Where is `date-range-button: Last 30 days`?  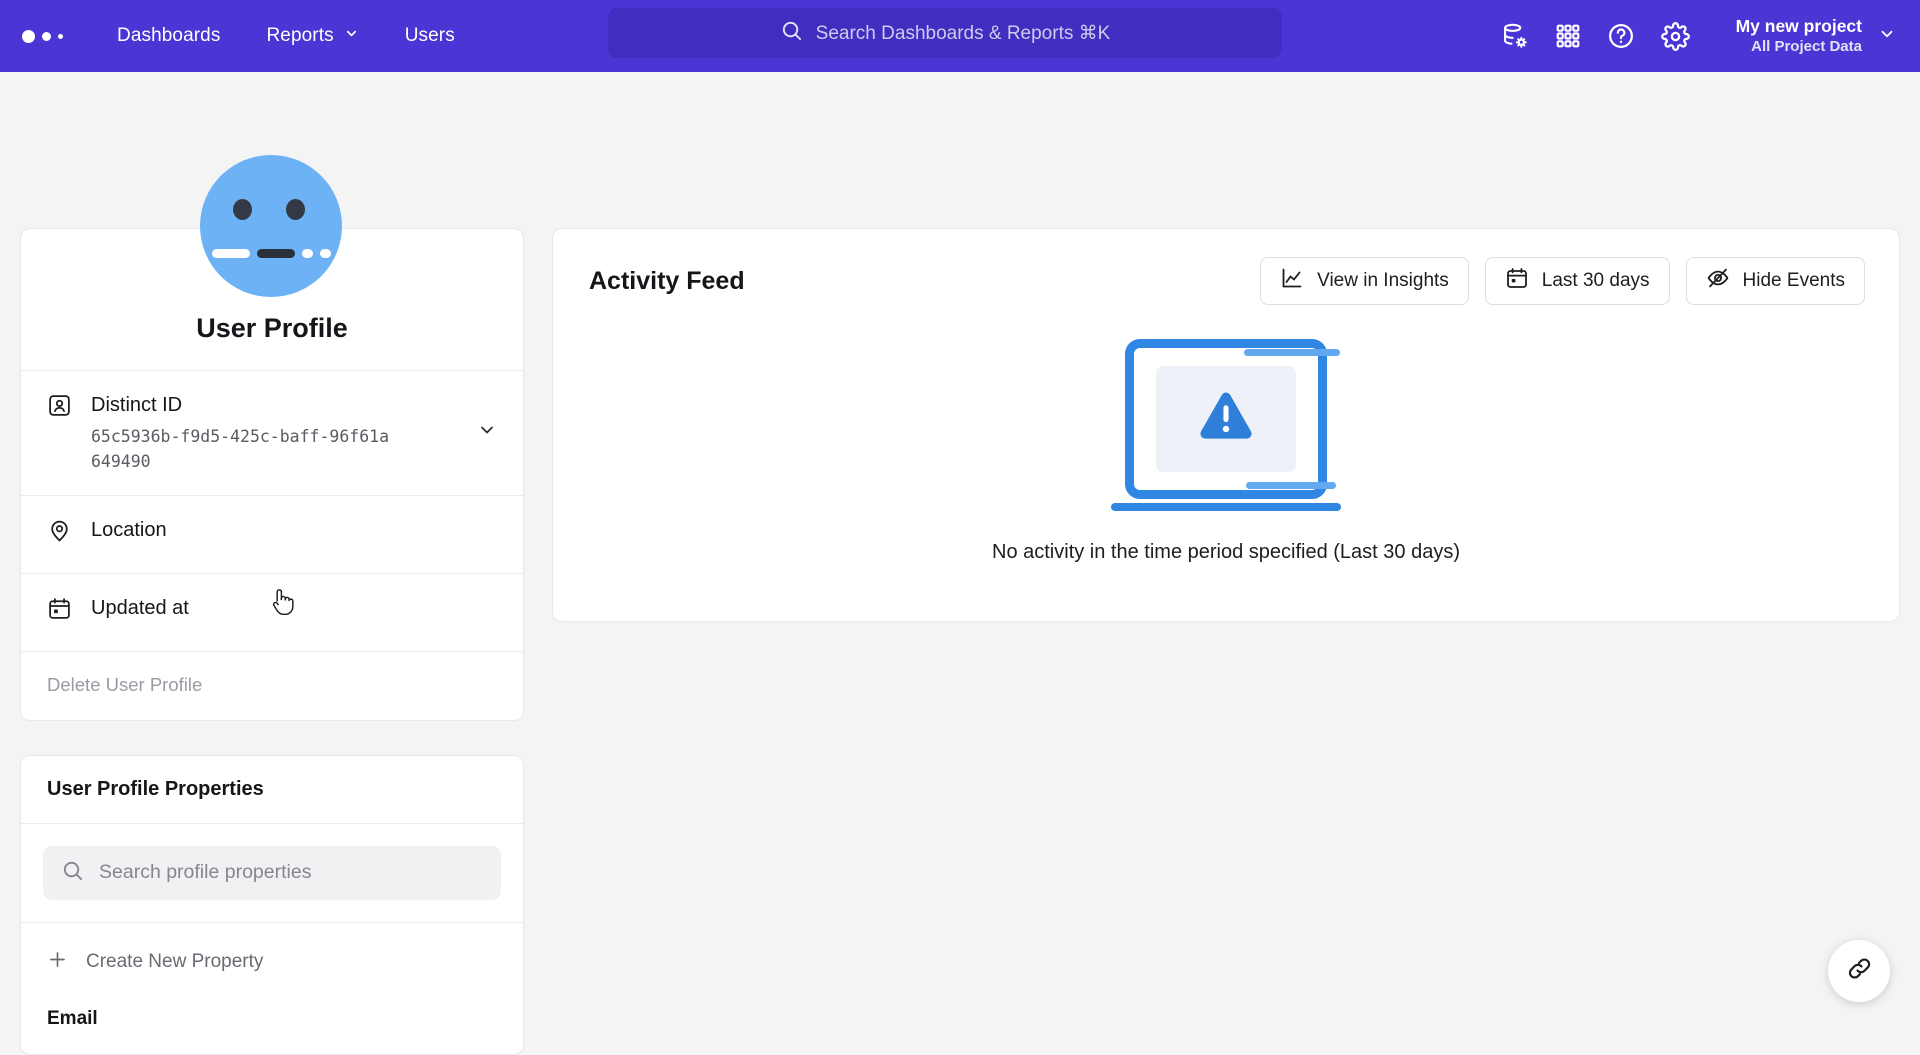
date-range-button: Last 30 days is located at coordinates (1577, 281).